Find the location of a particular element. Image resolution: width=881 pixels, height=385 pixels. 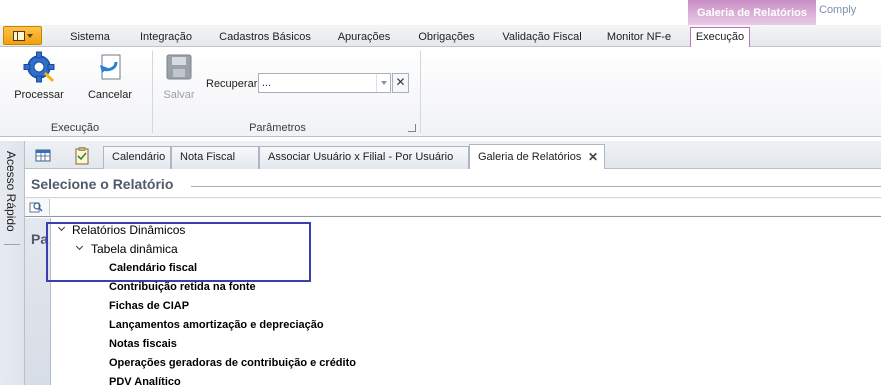

dialog-launcher-icon is located at coordinates (412, 128).